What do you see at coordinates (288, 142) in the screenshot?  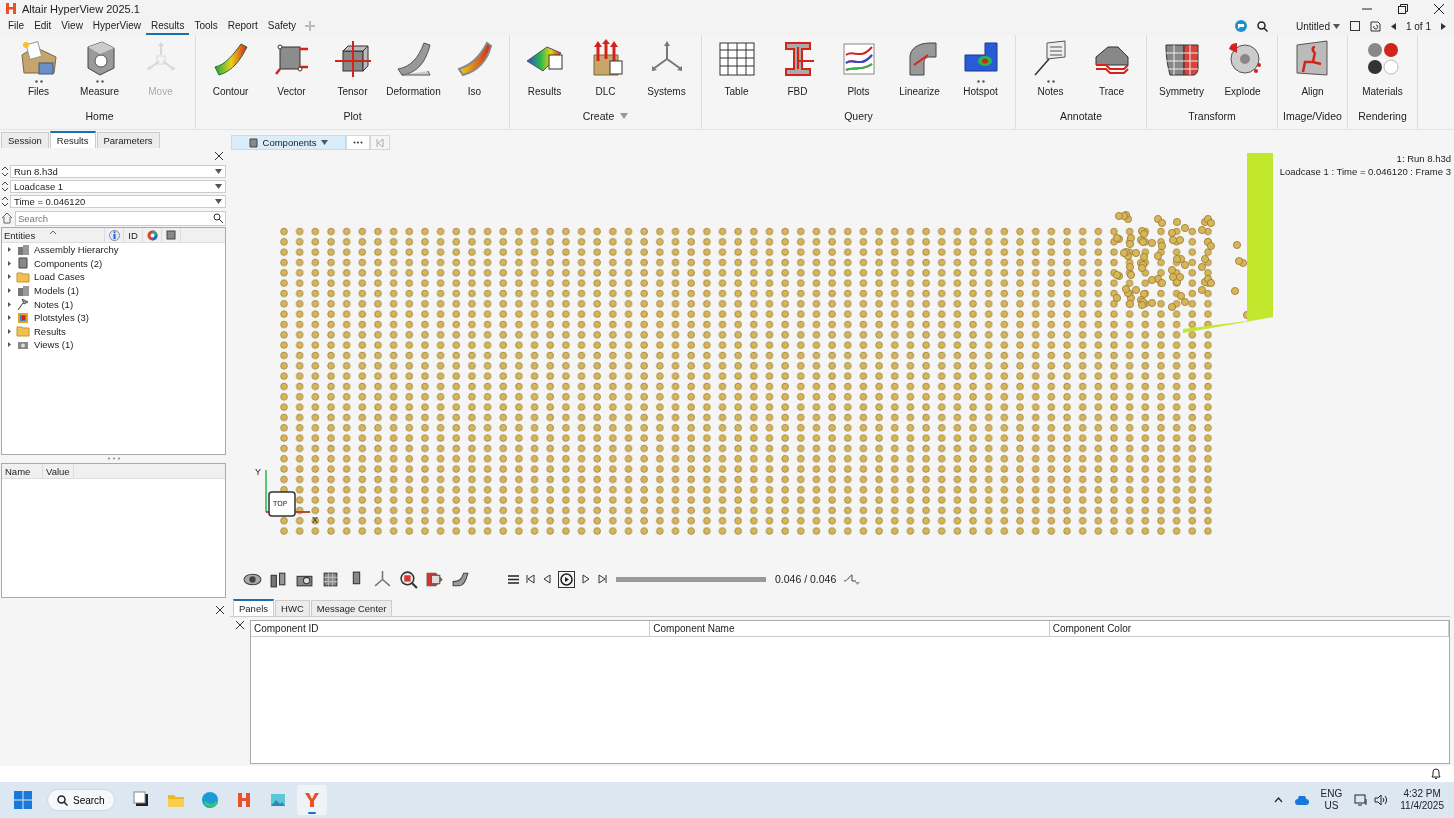 I see `entity-selector-button: Components` at bounding box center [288, 142].